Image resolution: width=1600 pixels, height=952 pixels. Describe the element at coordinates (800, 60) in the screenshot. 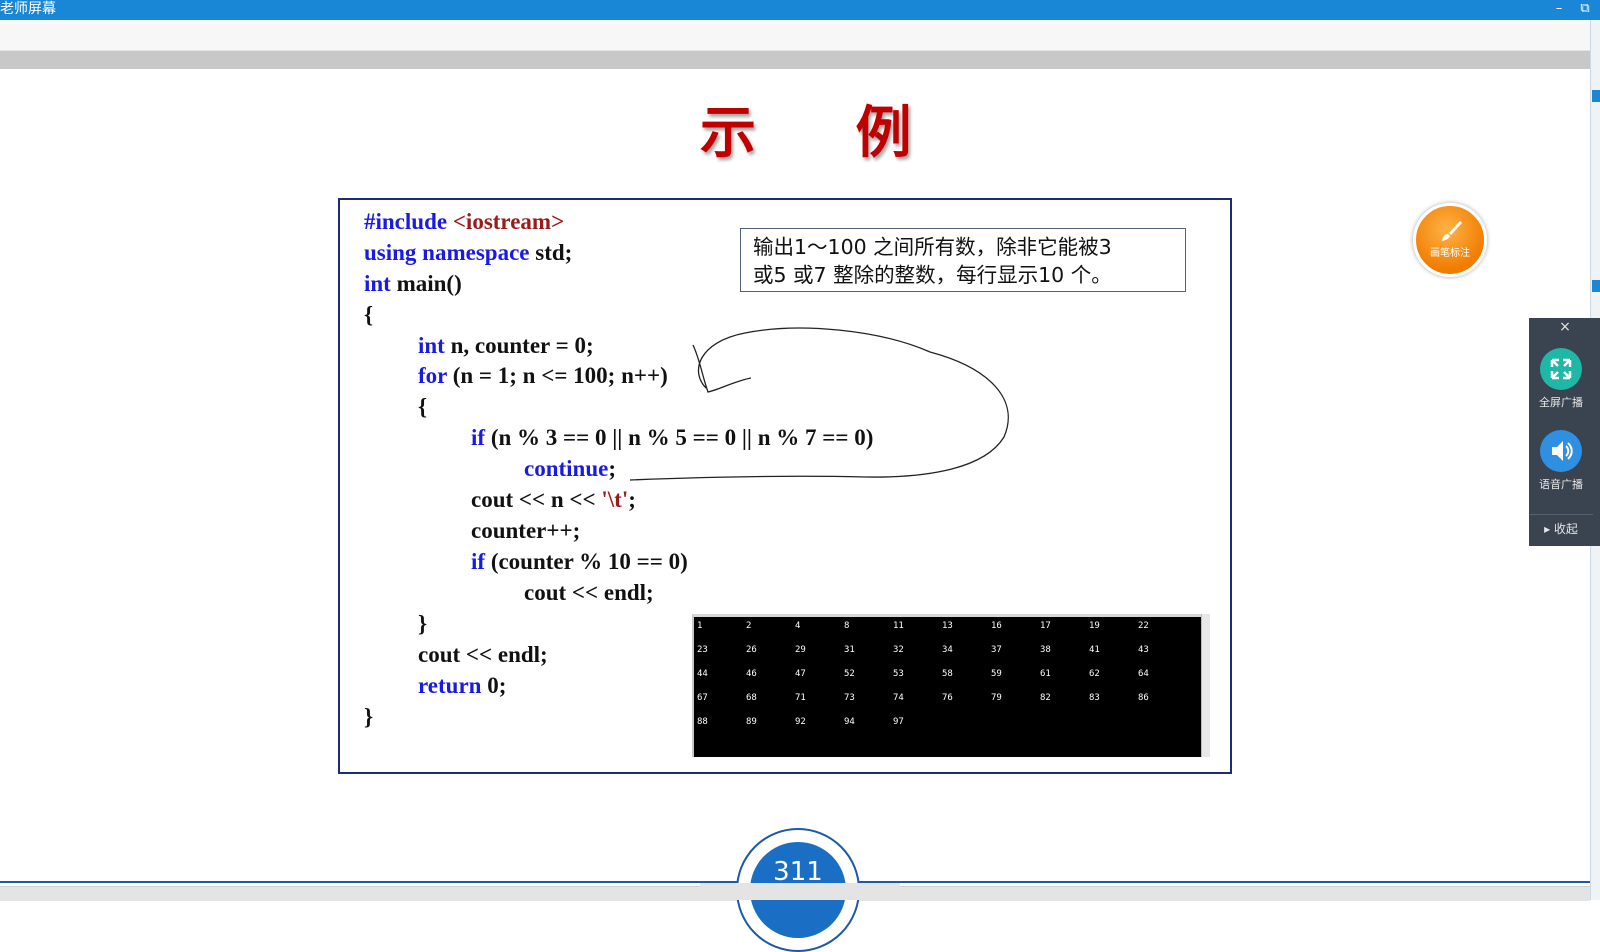

I see `slide-top-band` at that location.